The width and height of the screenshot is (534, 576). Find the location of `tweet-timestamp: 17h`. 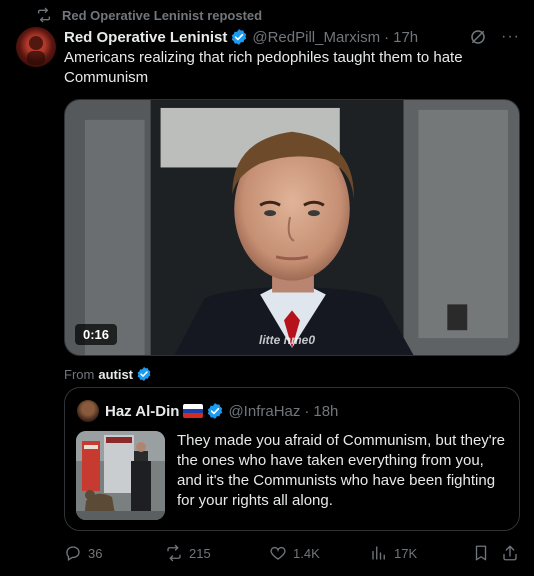

tweet-timestamp: 17h is located at coordinates (405, 37).